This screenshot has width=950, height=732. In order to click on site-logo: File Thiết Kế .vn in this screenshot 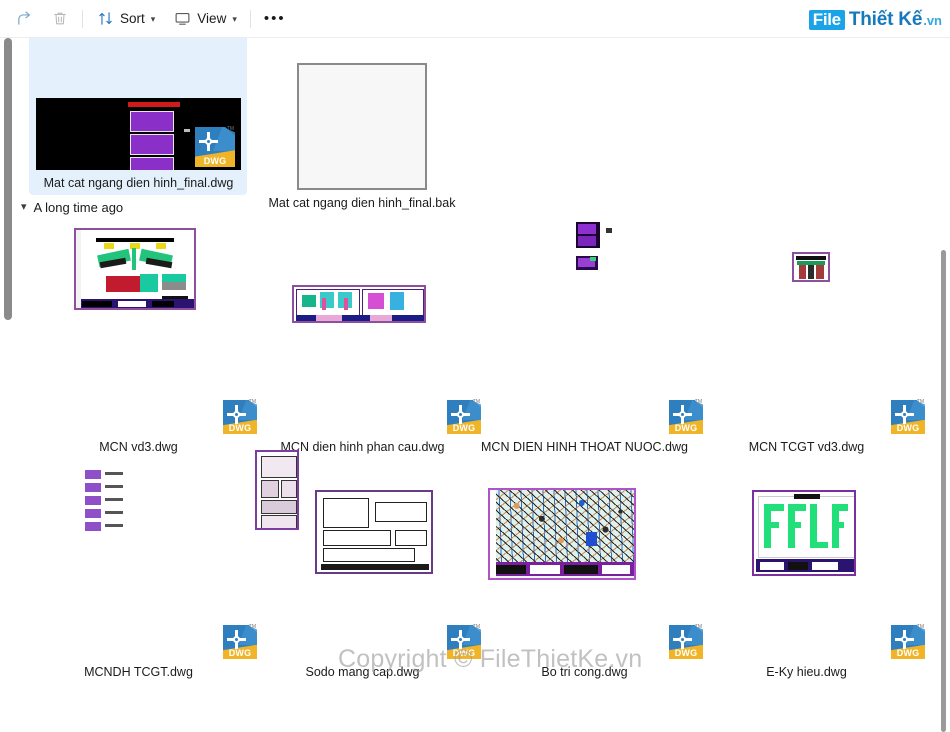, I will do `click(875, 19)`.